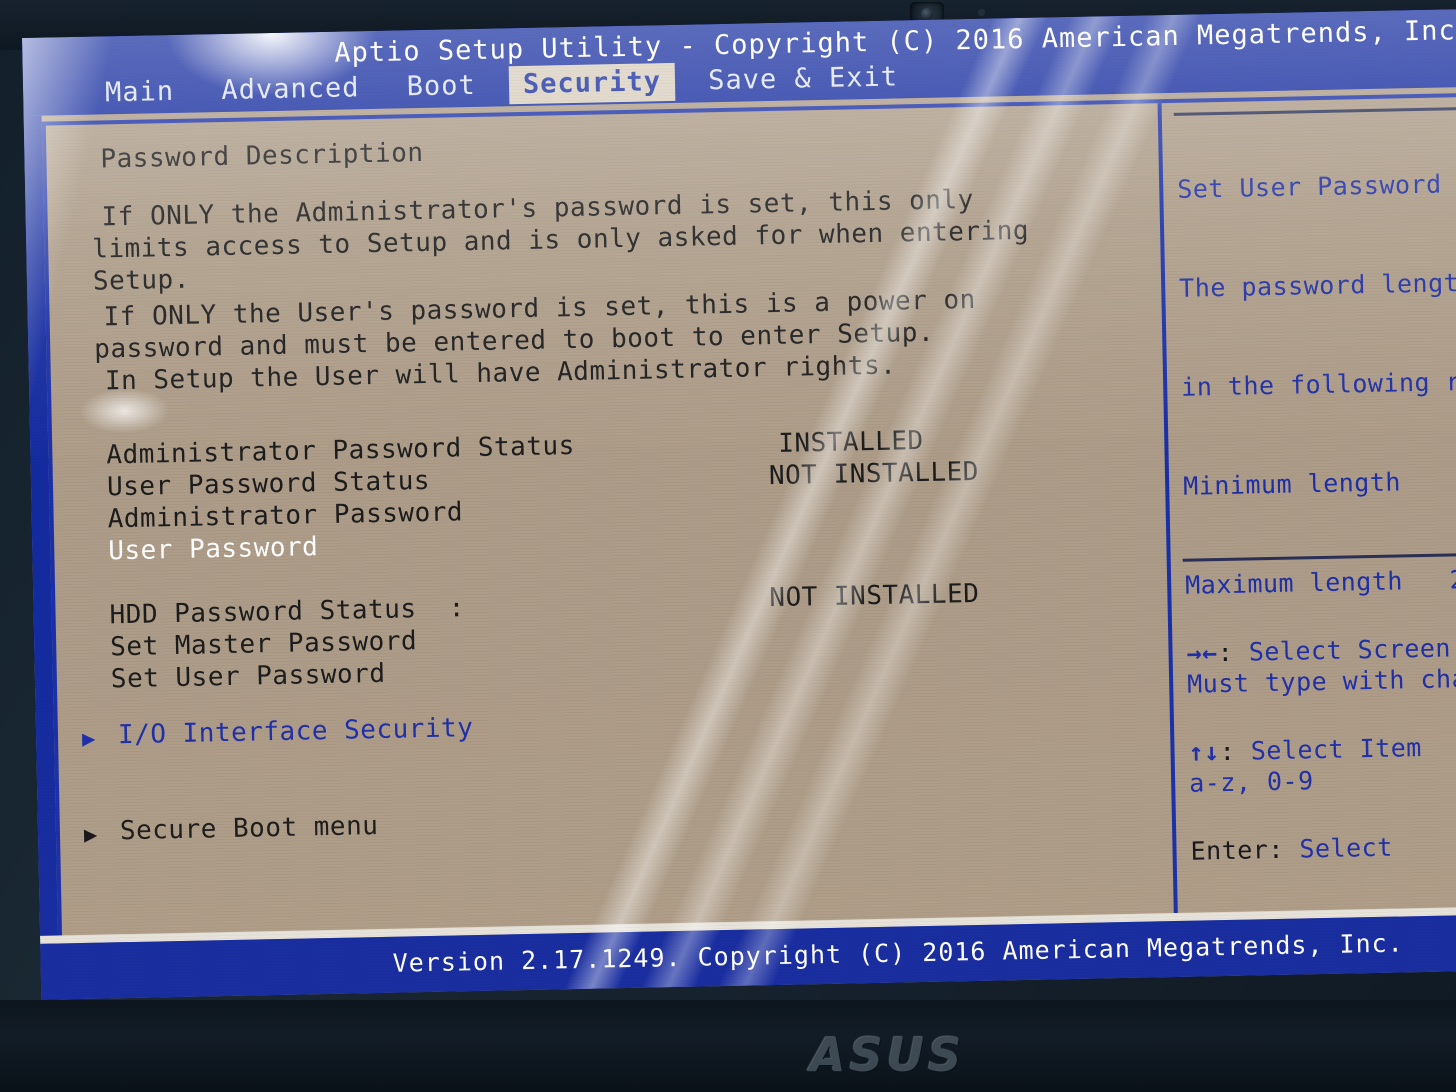 This screenshot has width=1456, height=1092. What do you see at coordinates (981, 12) in the screenshot?
I see `microphone-icon` at bounding box center [981, 12].